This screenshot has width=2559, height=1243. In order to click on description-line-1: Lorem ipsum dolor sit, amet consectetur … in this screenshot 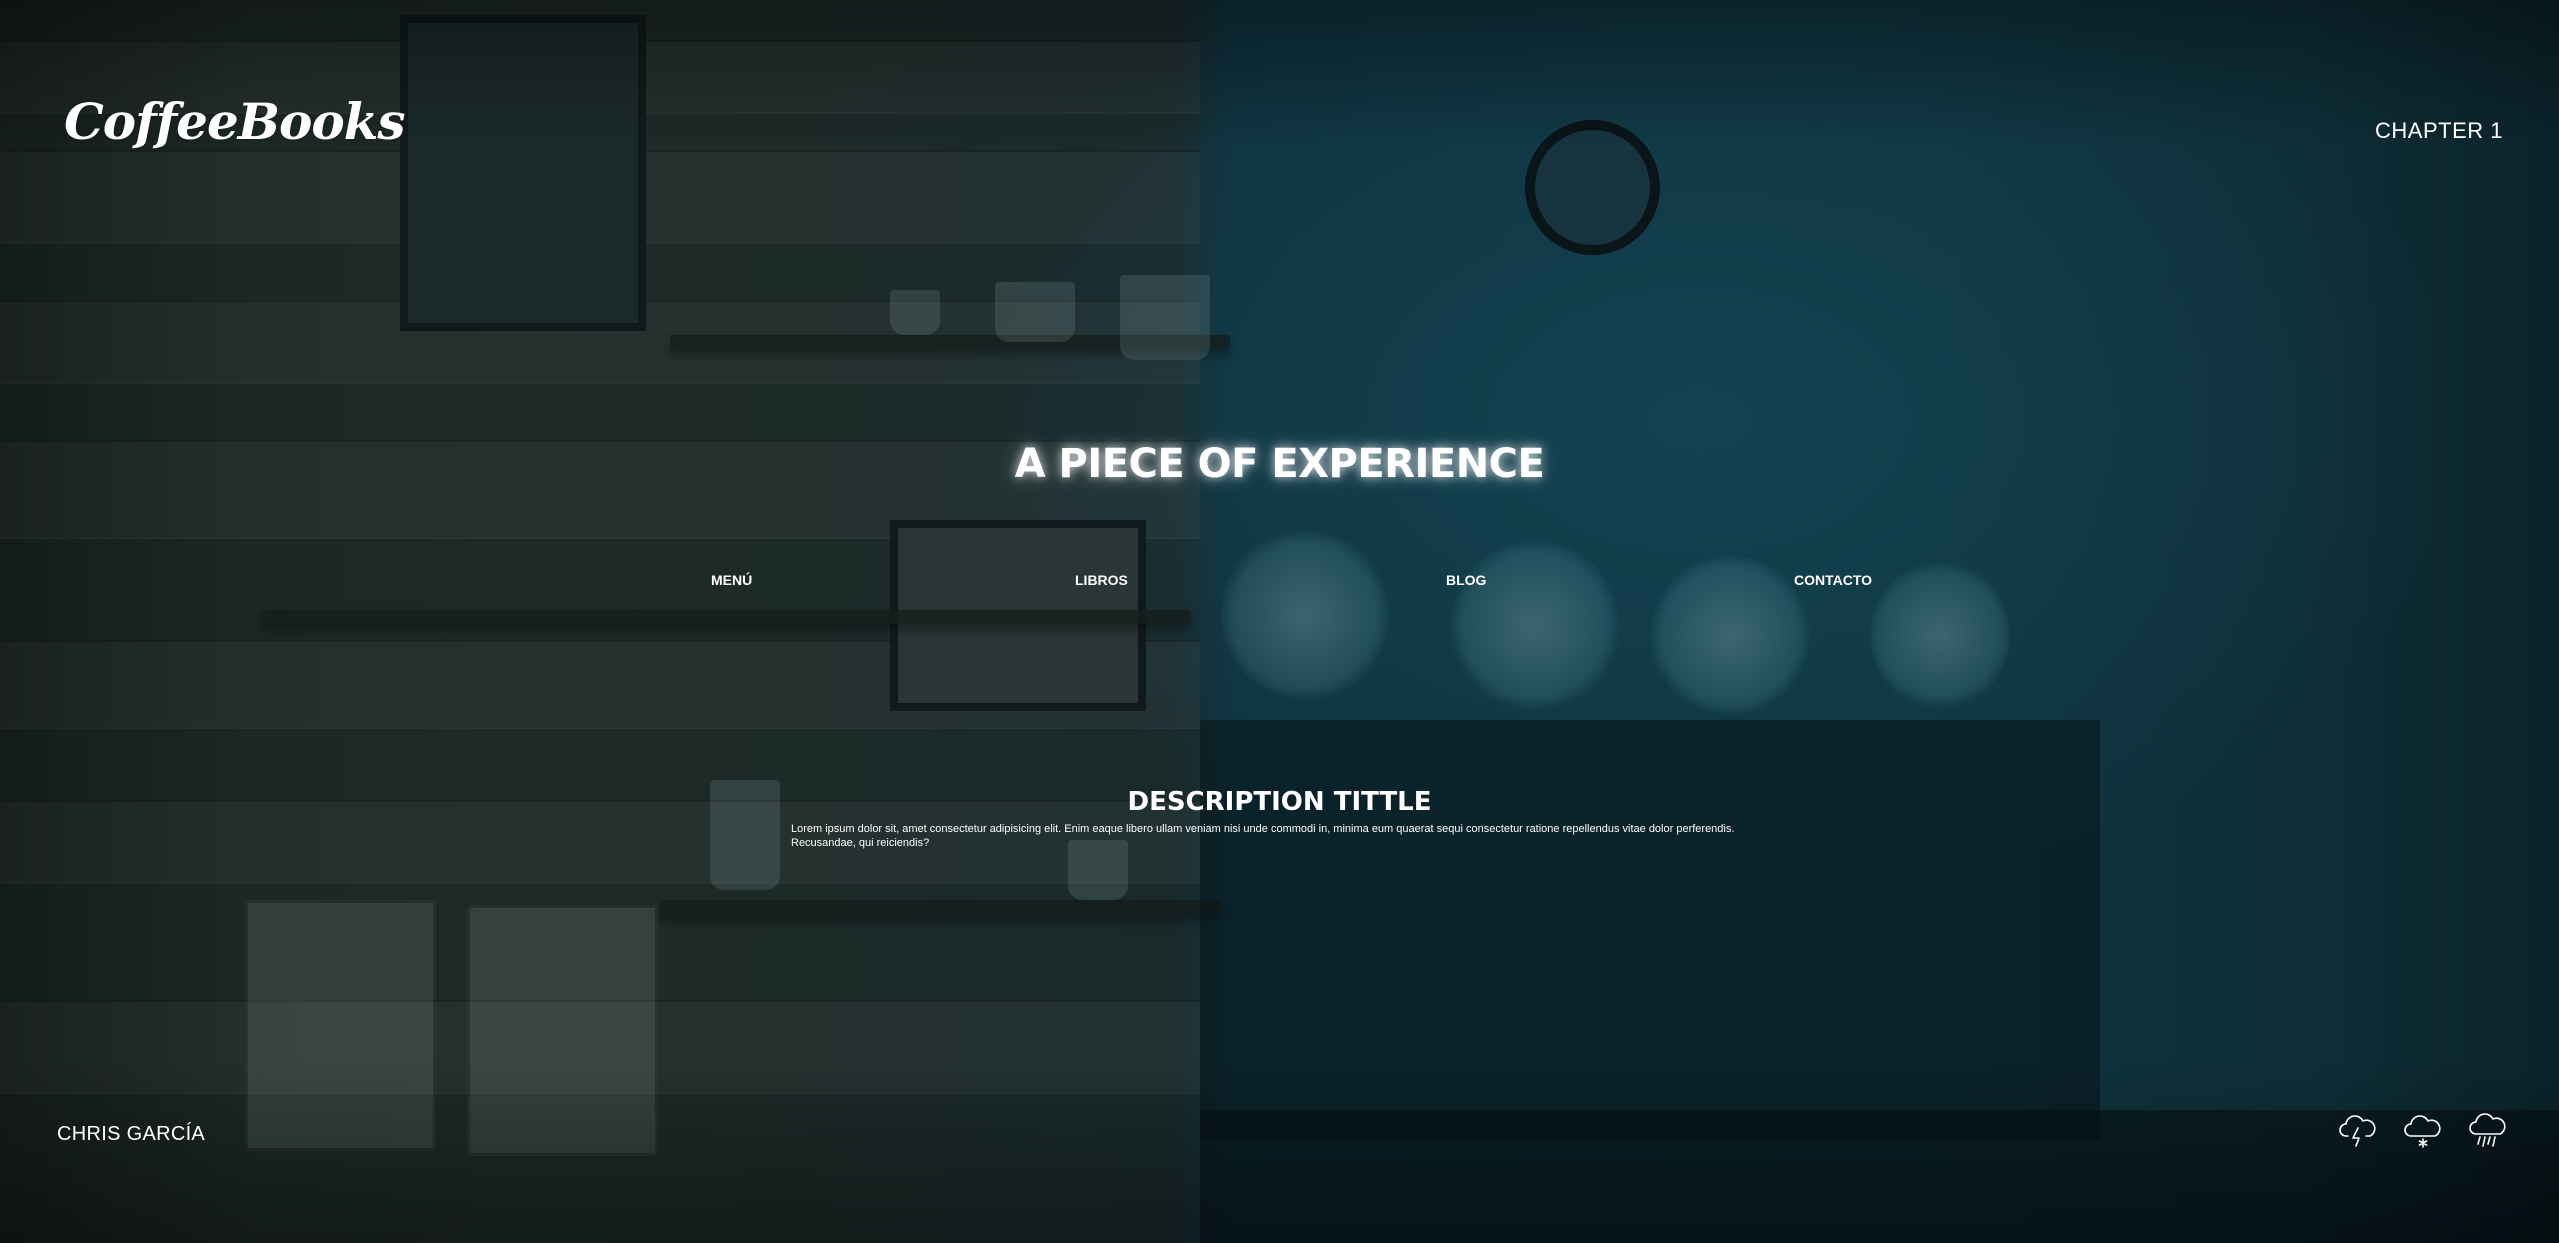, I will do `click(1263, 829)`.